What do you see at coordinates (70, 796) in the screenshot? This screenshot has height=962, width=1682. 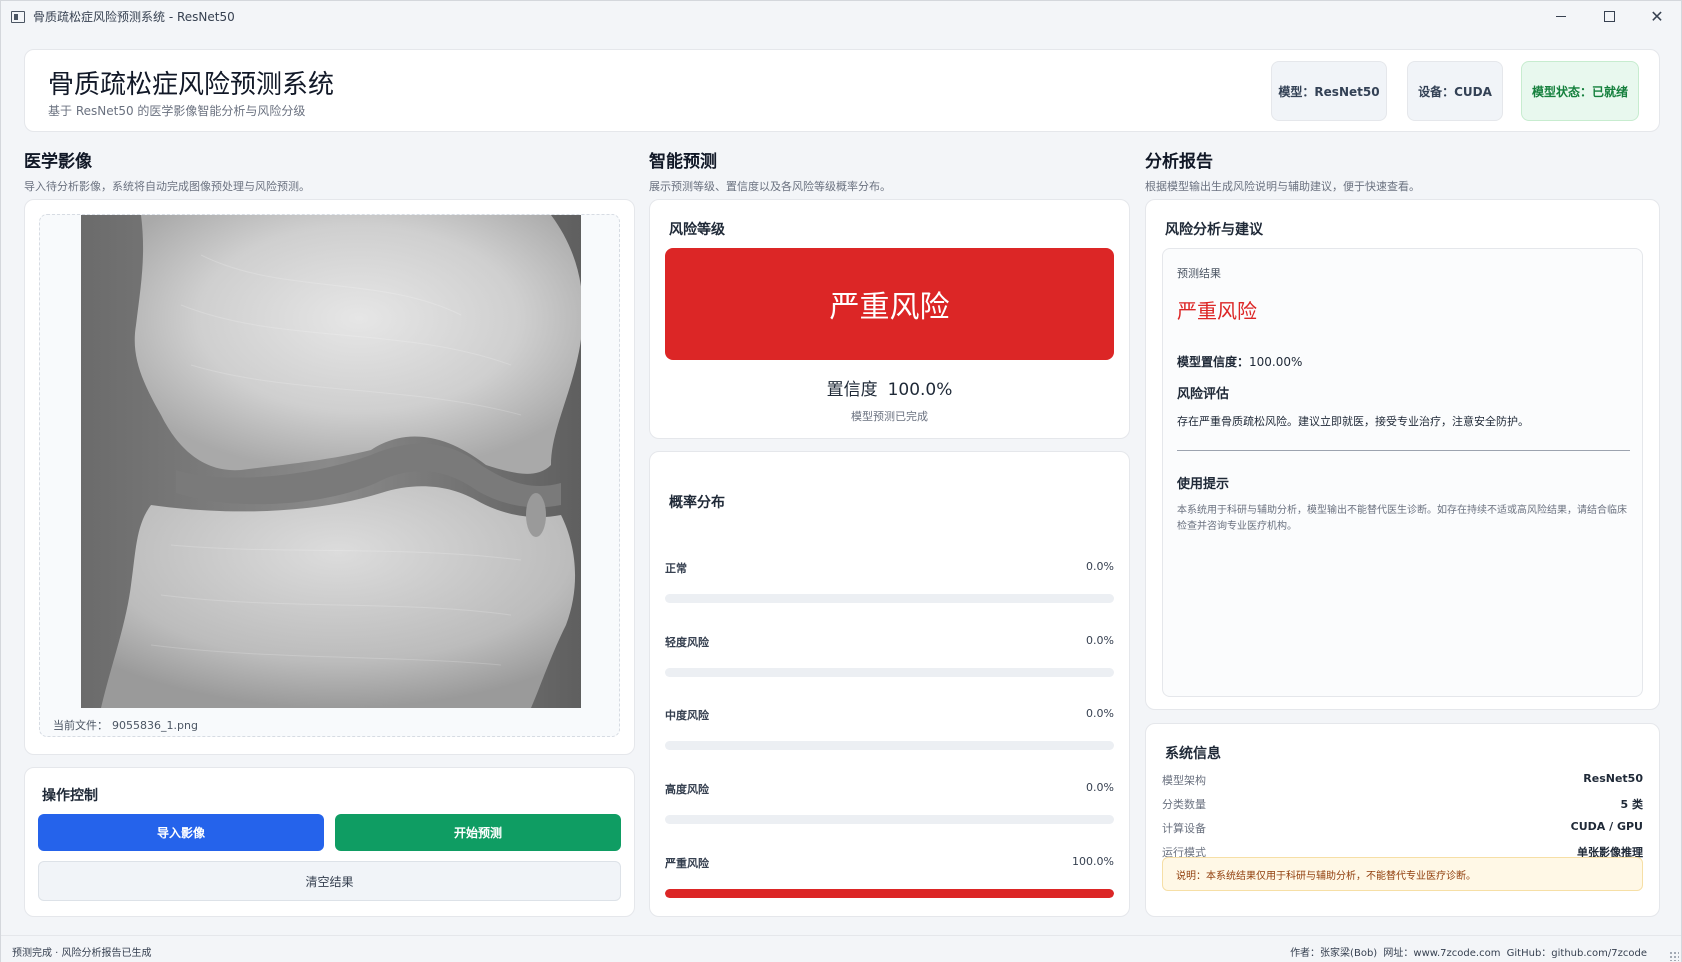 I see `control-card-title: 操作控制` at bounding box center [70, 796].